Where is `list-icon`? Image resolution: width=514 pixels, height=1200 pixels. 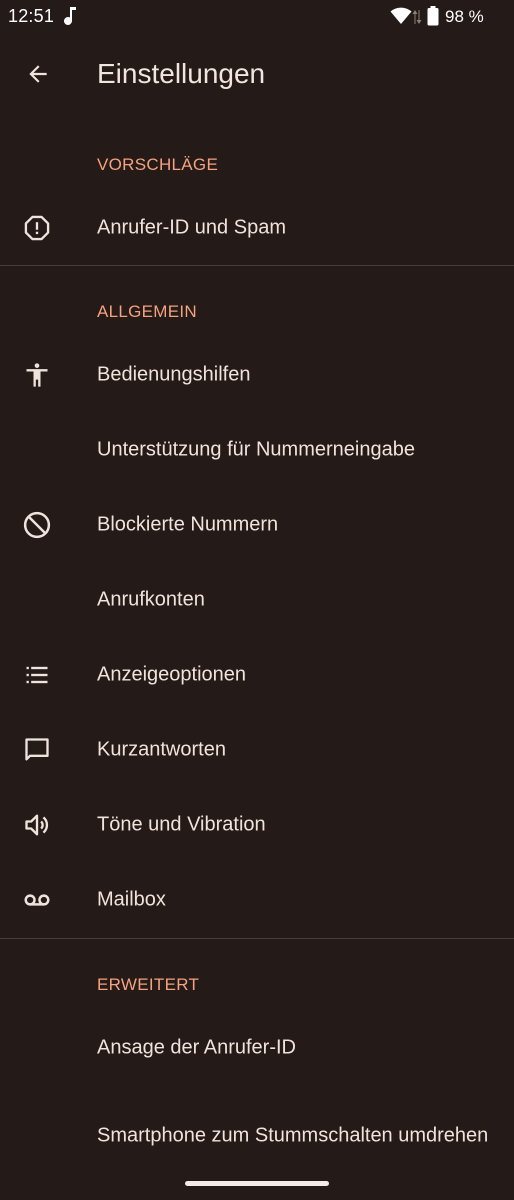 list-icon is located at coordinates (37, 675).